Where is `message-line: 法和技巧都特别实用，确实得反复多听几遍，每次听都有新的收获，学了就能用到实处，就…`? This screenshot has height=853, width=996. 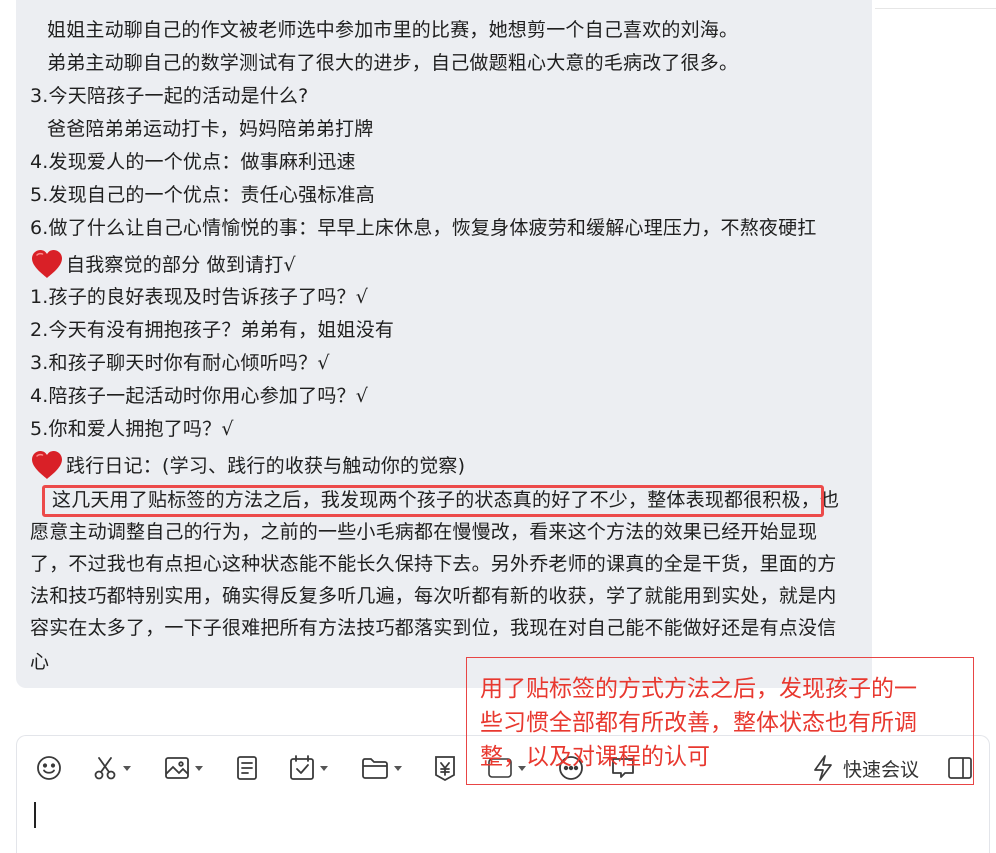
message-line: 法和技巧都特别实用，确实得反复多听几遍，每次听都有新的收获，学了就能用到实处，就… is located at coordinates (433, 596).